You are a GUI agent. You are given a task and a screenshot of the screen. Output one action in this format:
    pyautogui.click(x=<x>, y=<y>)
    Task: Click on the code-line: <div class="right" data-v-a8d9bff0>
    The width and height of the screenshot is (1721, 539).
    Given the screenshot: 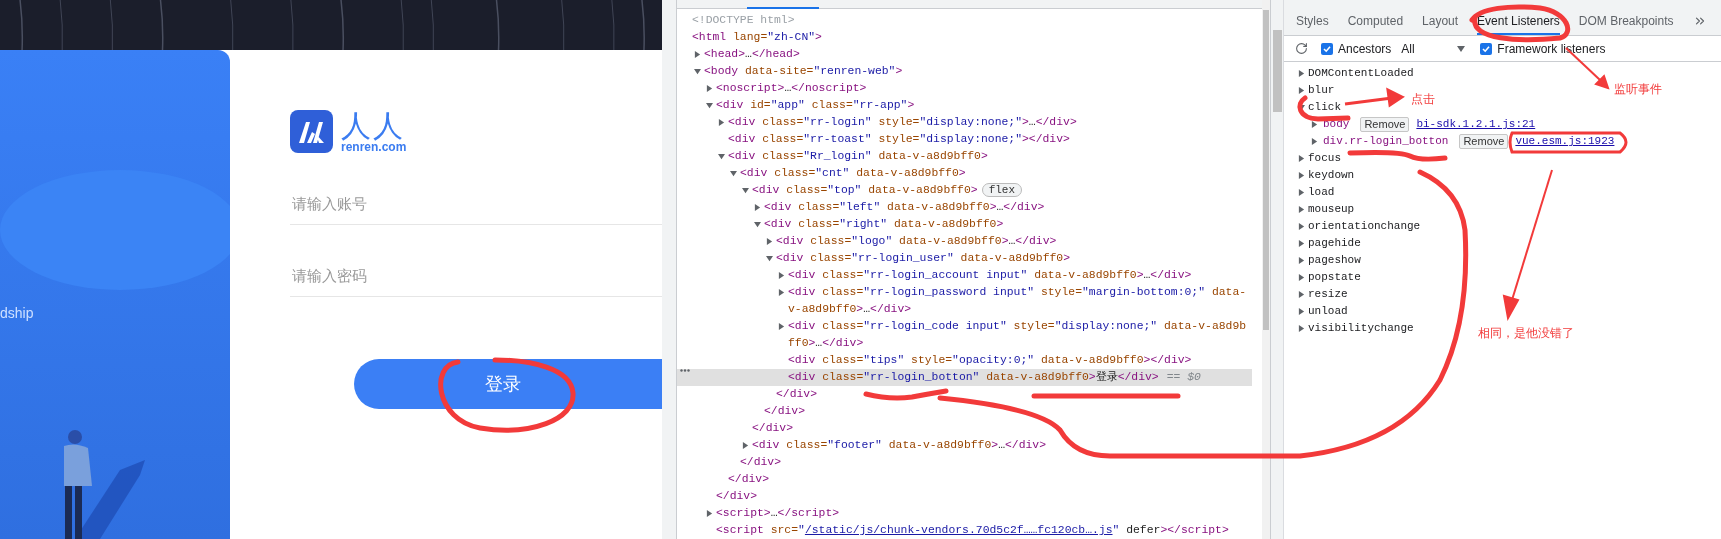 What is the action you would take?
    pyautogui.click(x=884, y=224)
    